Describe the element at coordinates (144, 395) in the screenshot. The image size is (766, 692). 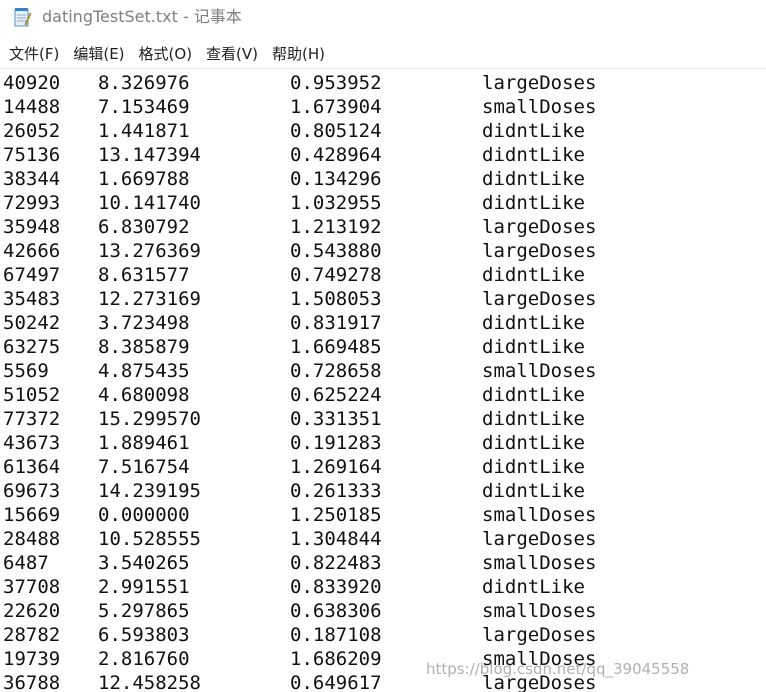
I see `text-line-field-1: 4.680098` at that location.